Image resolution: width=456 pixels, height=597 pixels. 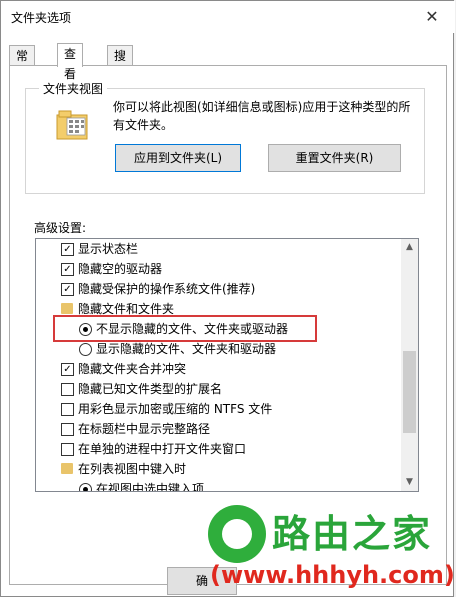 I want to click on close-icon: ✕, so click(x=432, y=17).